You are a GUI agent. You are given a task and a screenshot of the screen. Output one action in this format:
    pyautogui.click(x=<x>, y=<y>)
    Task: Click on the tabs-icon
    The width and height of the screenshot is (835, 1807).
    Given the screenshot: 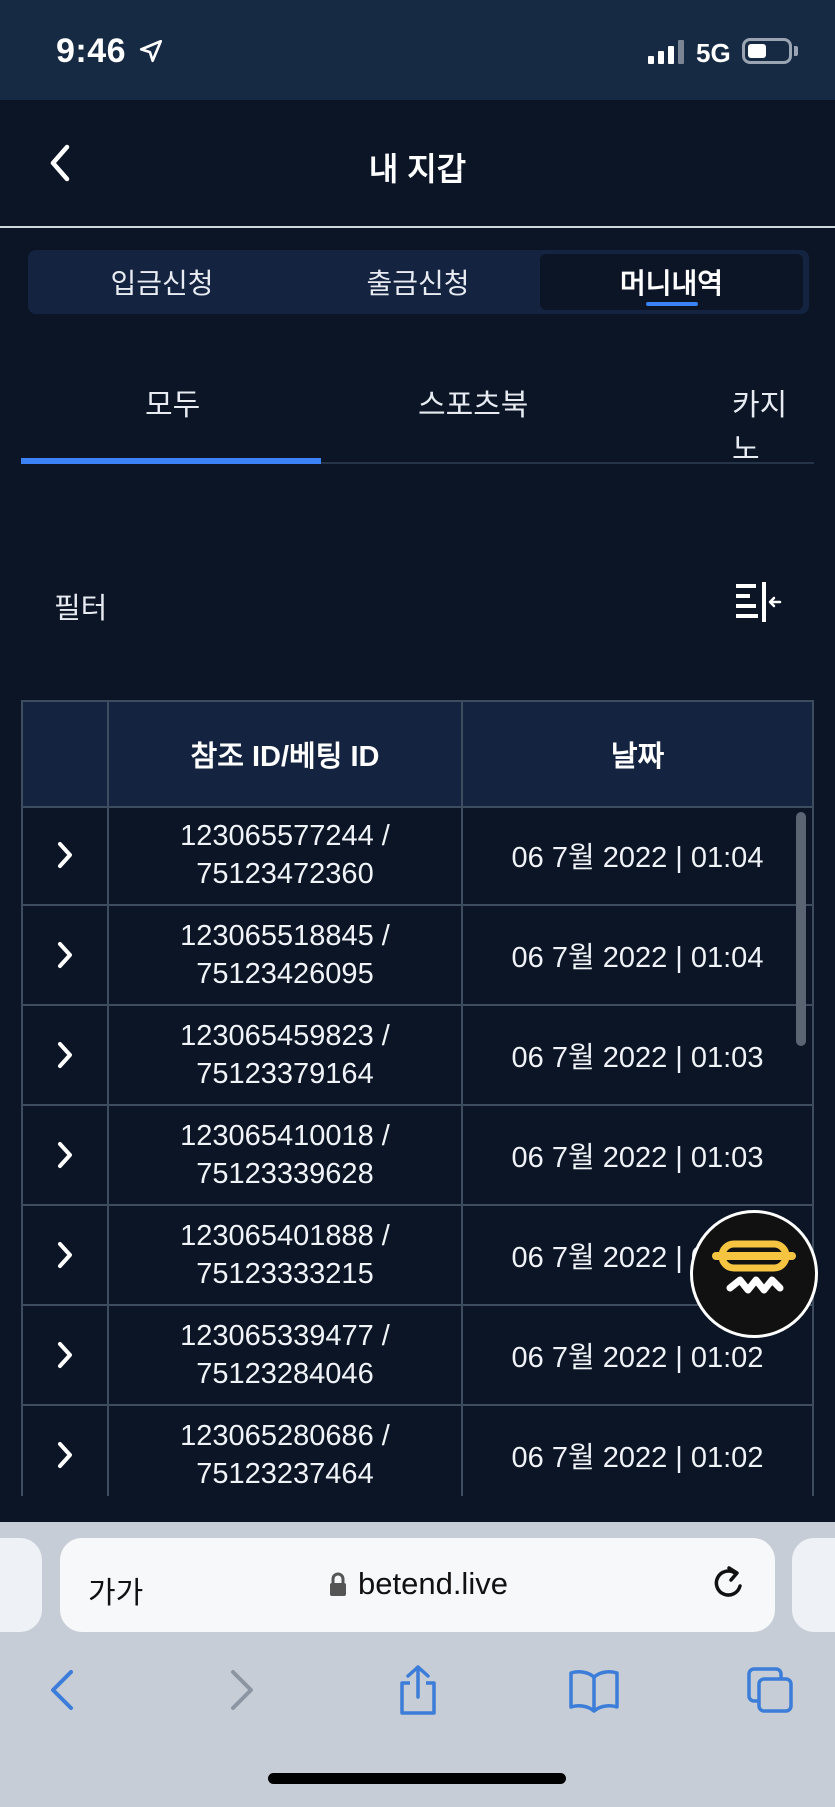 What is the action you would take?
    pyautogui.click(x=770, y=1690)
    